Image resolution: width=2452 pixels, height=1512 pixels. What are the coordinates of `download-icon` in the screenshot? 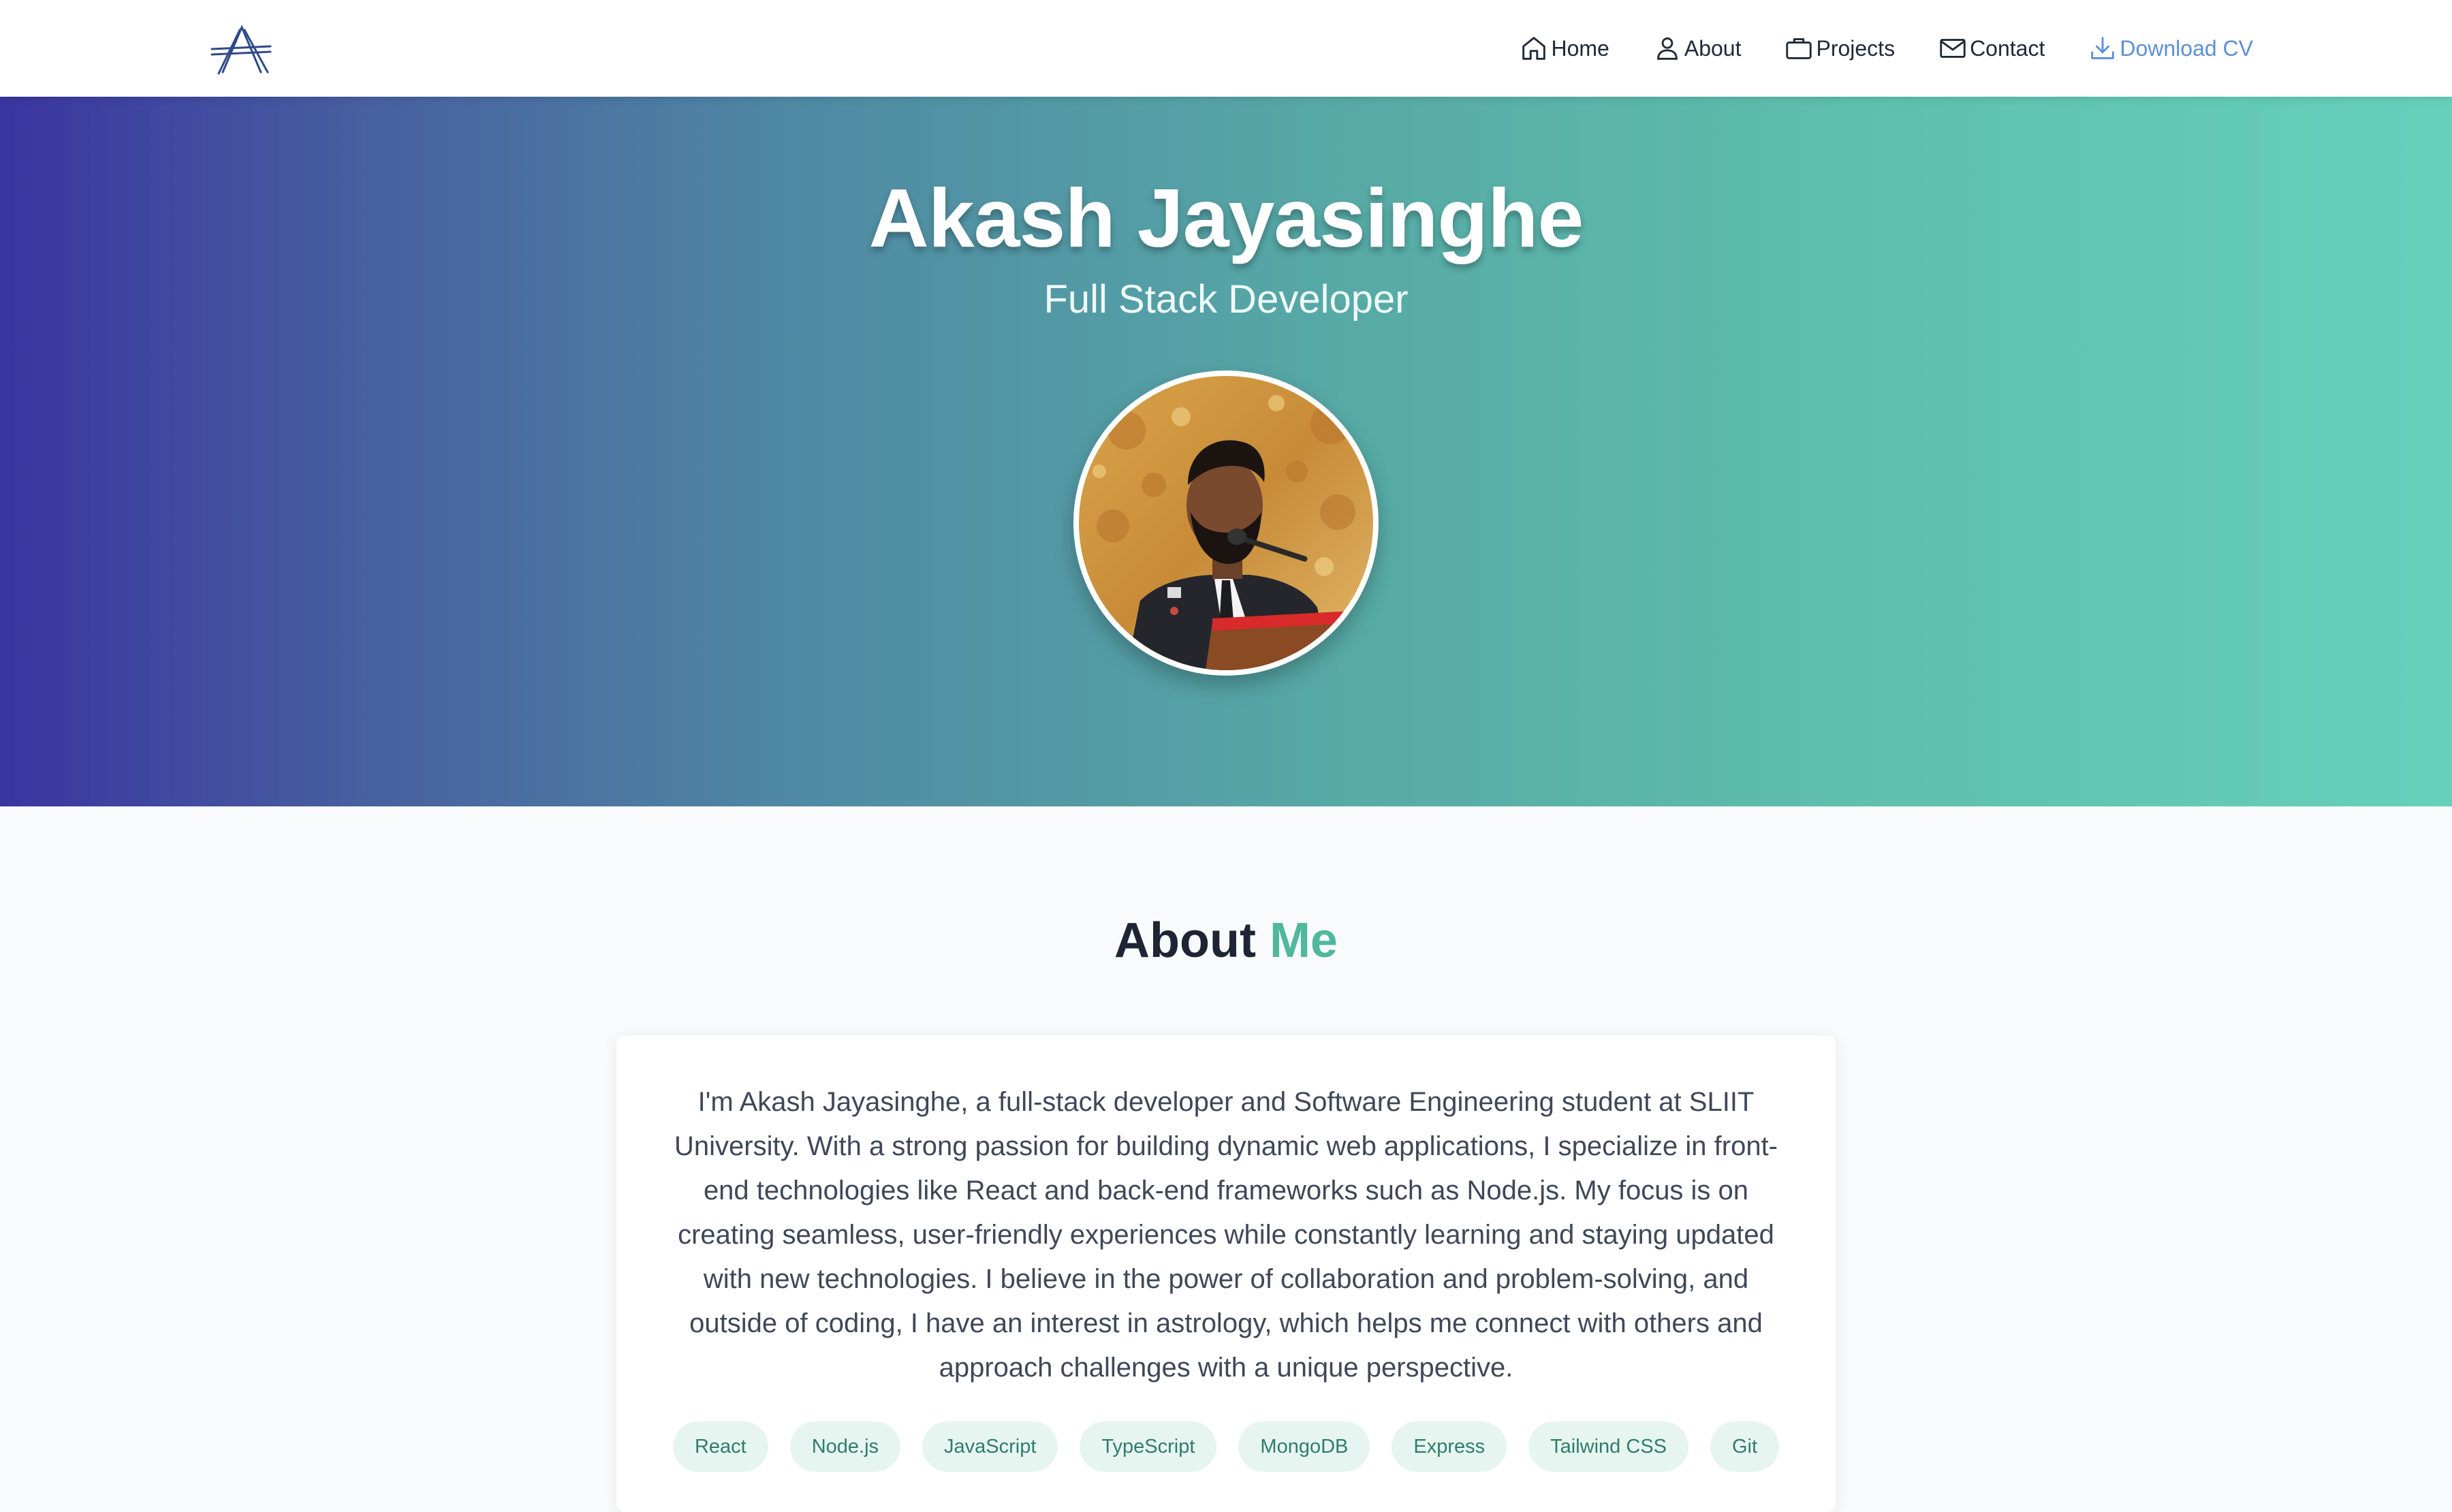 It's located at (2103, 48).